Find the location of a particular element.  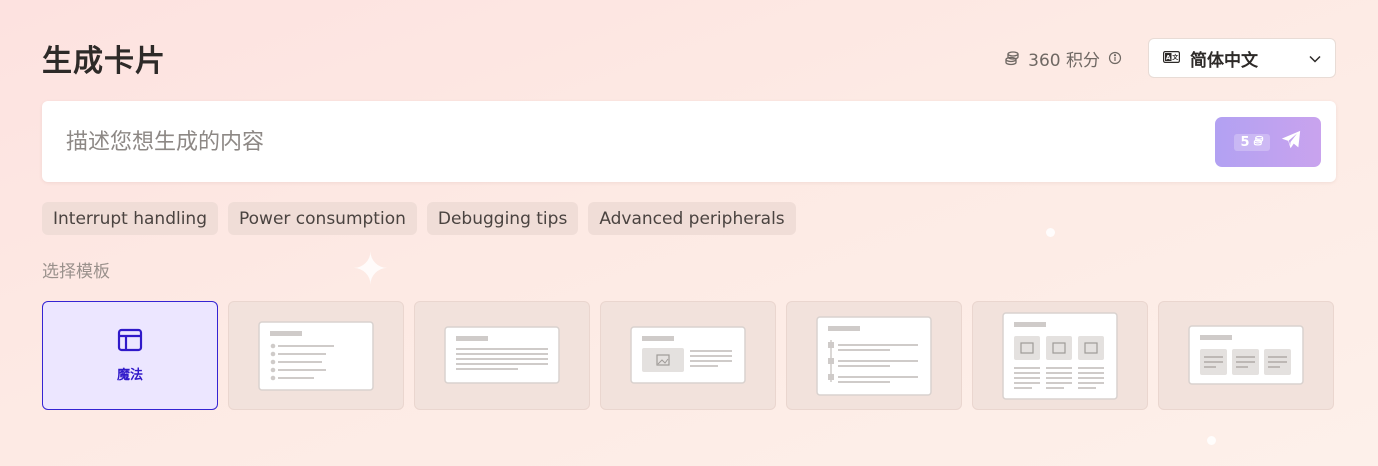

send-cost-value: 5 is located at coordinates (1245, 142).